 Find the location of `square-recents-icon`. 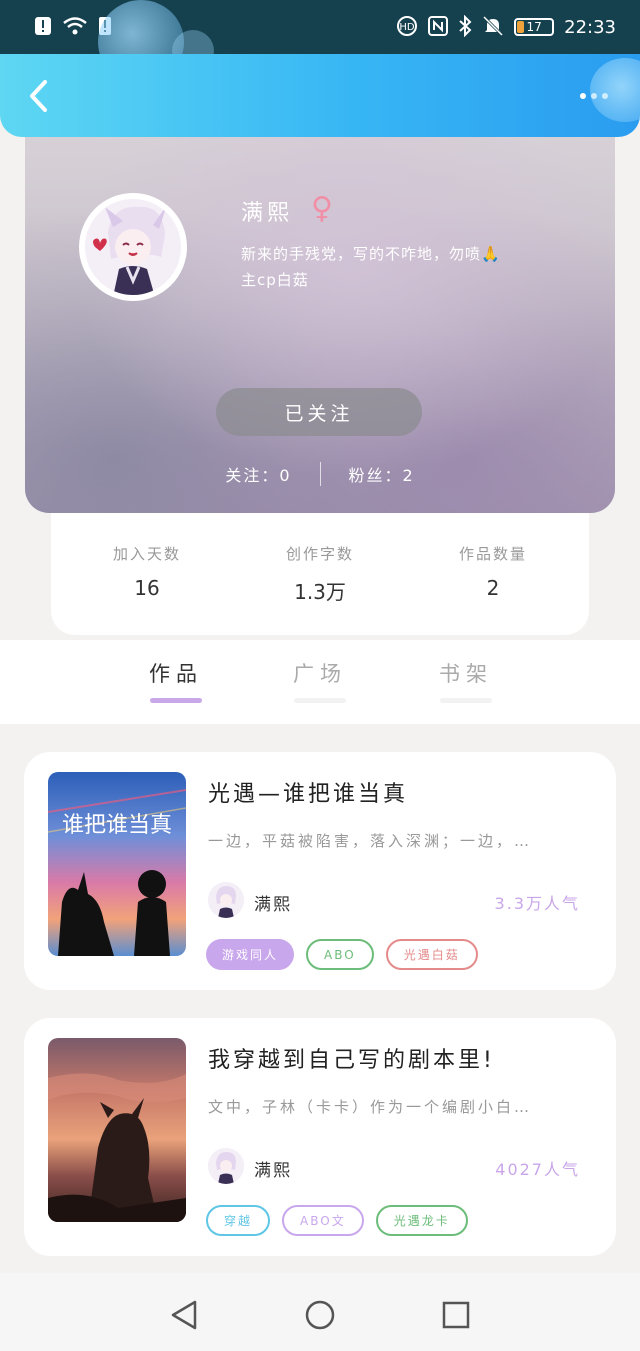

square-recents-icon is located at coordinates (456, 1315).